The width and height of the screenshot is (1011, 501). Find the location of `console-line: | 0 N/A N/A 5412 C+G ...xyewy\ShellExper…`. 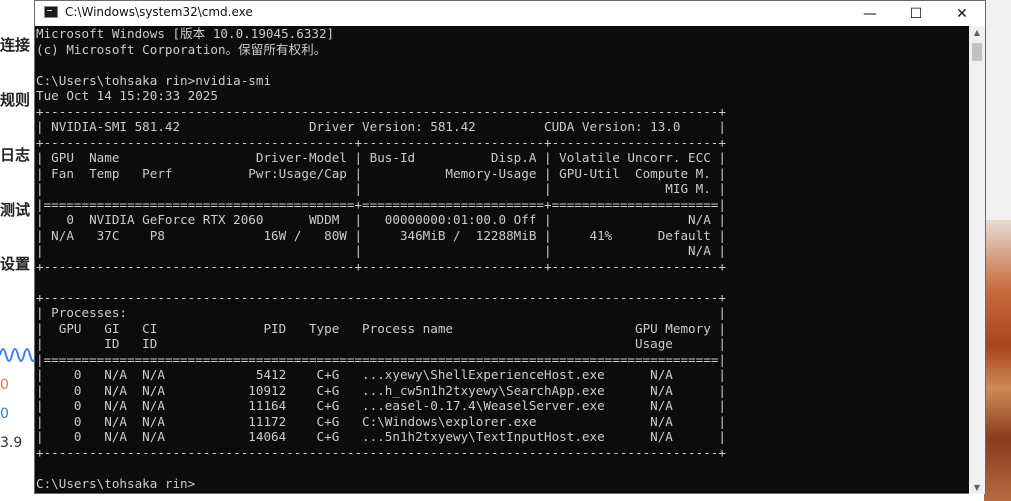

console-line: | 0 N/A N/A 5412 C+G ...xyewy\ShellExper… is located at coordinates (381, 374).